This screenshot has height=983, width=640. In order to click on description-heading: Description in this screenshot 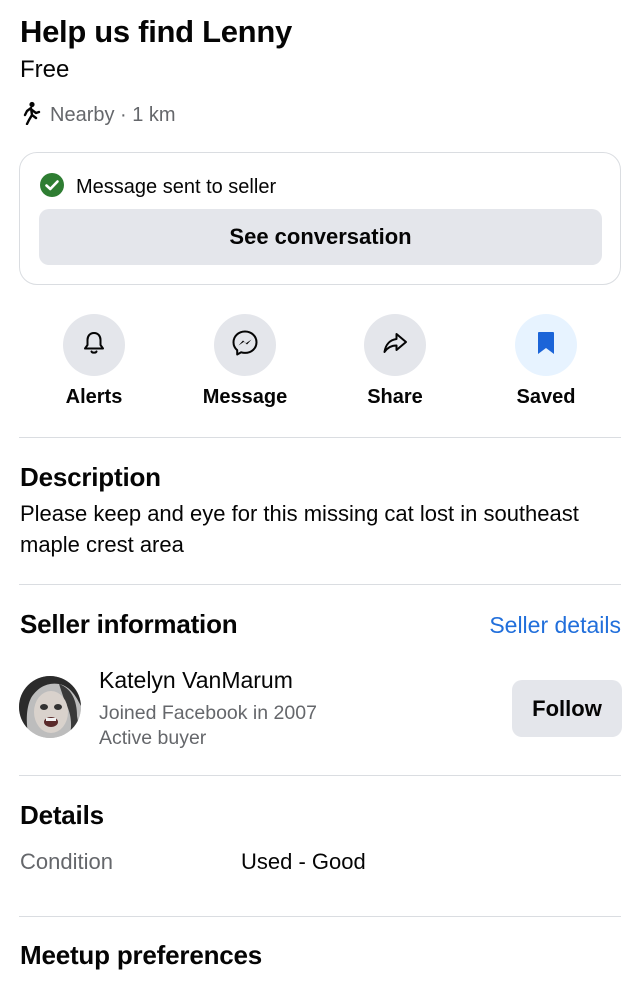, I will do `click(90, 477)`.